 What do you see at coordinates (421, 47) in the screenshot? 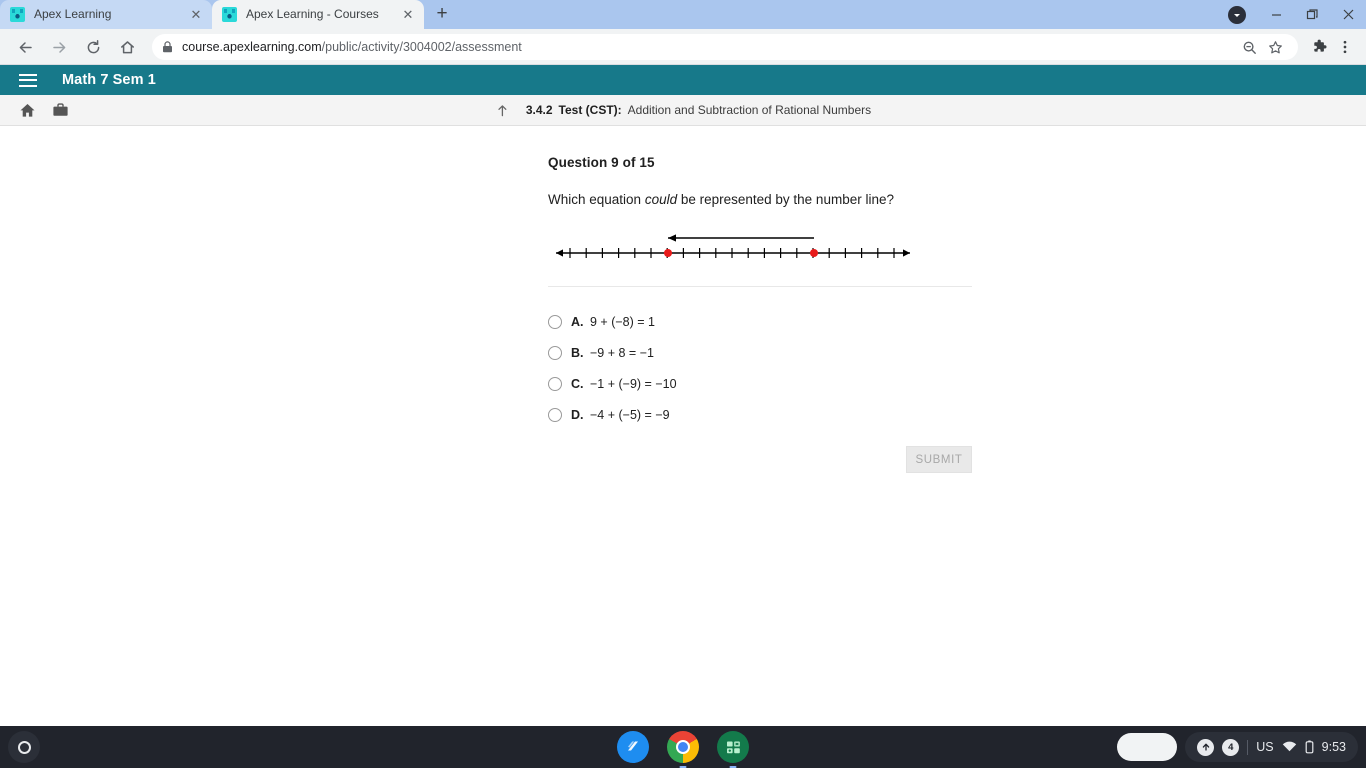
I see `url-path: /public/activity/3004002/assessment` at bounding box center [421, 47].